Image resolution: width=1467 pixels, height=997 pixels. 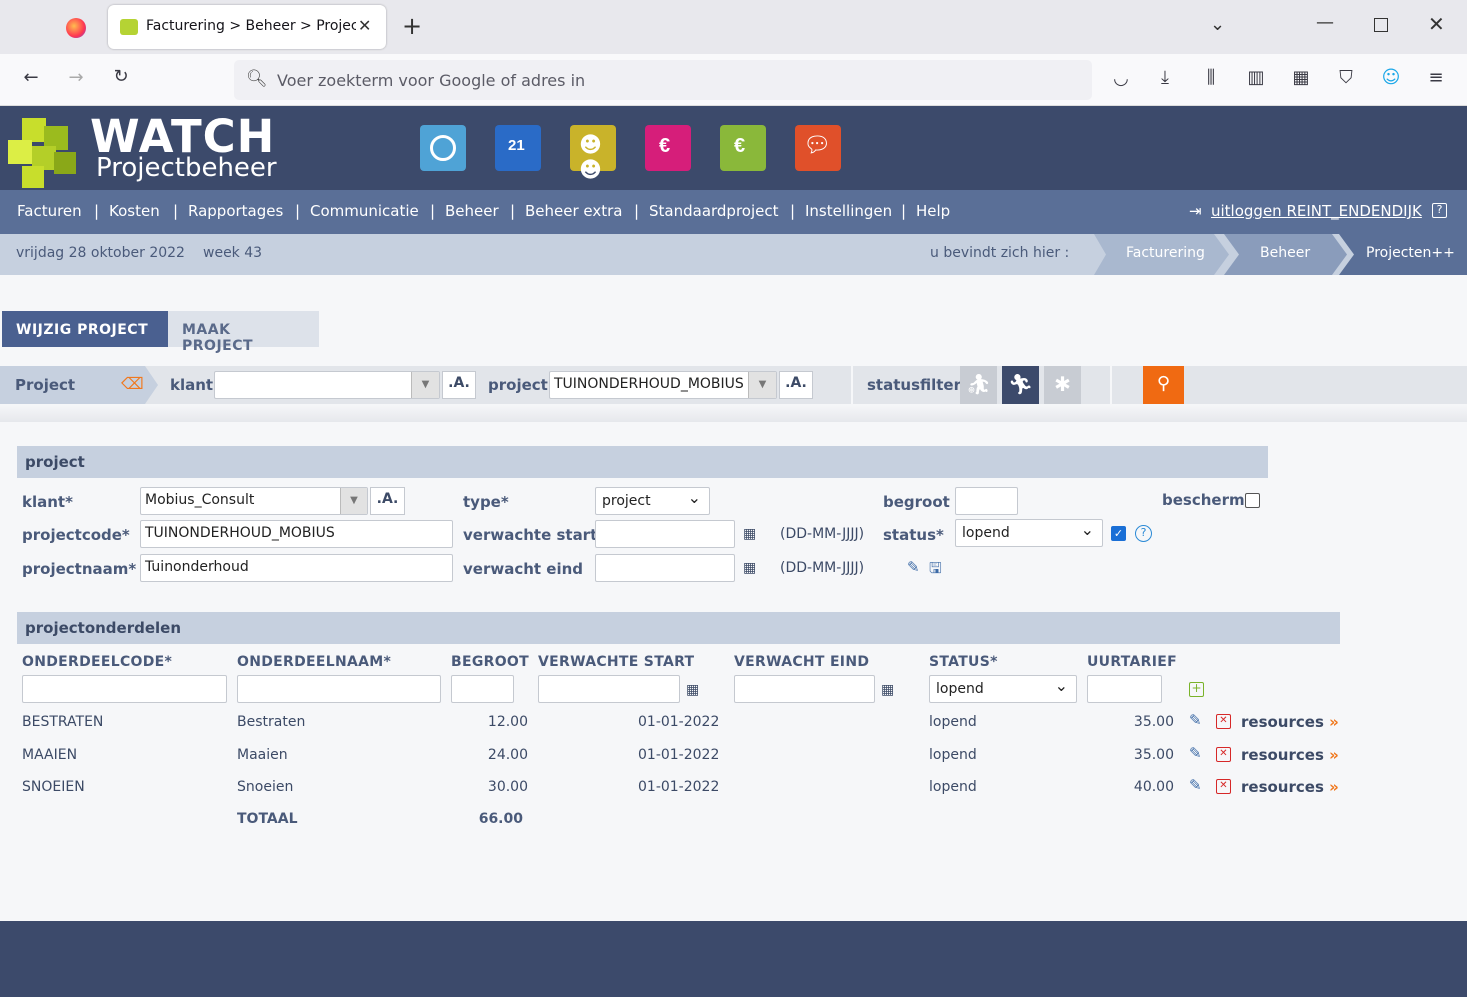 What do you see at coordinates (1346, 77) in the screenshot?
I see `ublock-icon: ⛉` at bounding box center [1346, 77].